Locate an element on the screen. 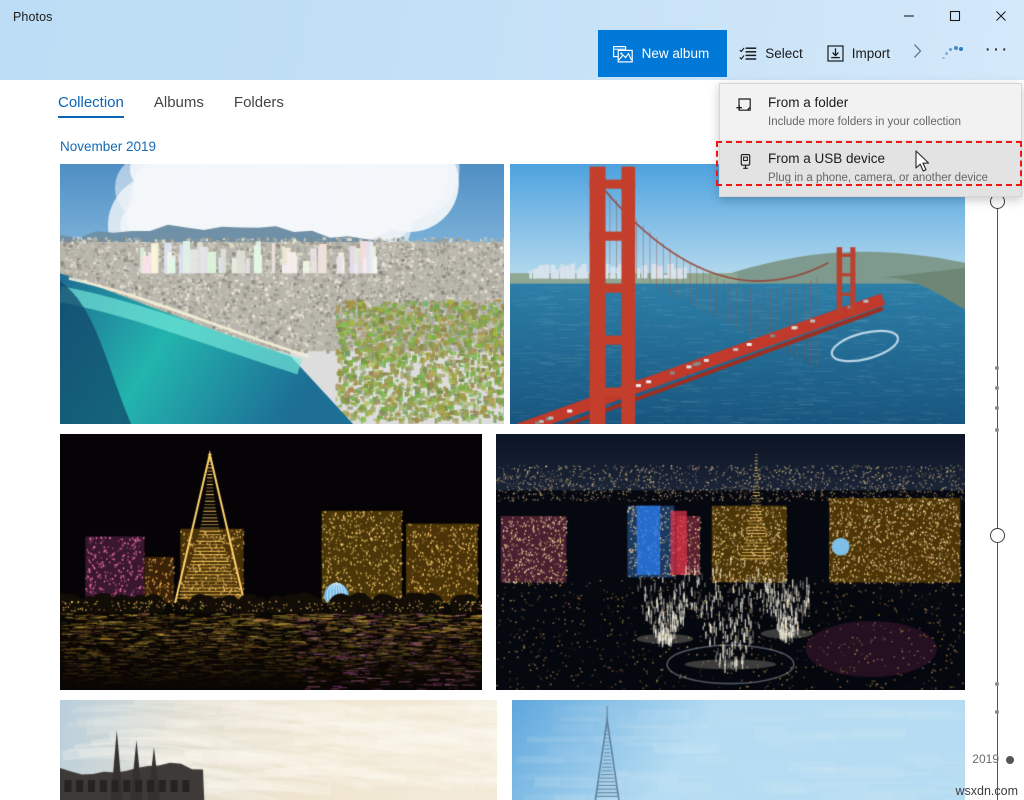  import-label: Import is located at coordinates (870, 53).